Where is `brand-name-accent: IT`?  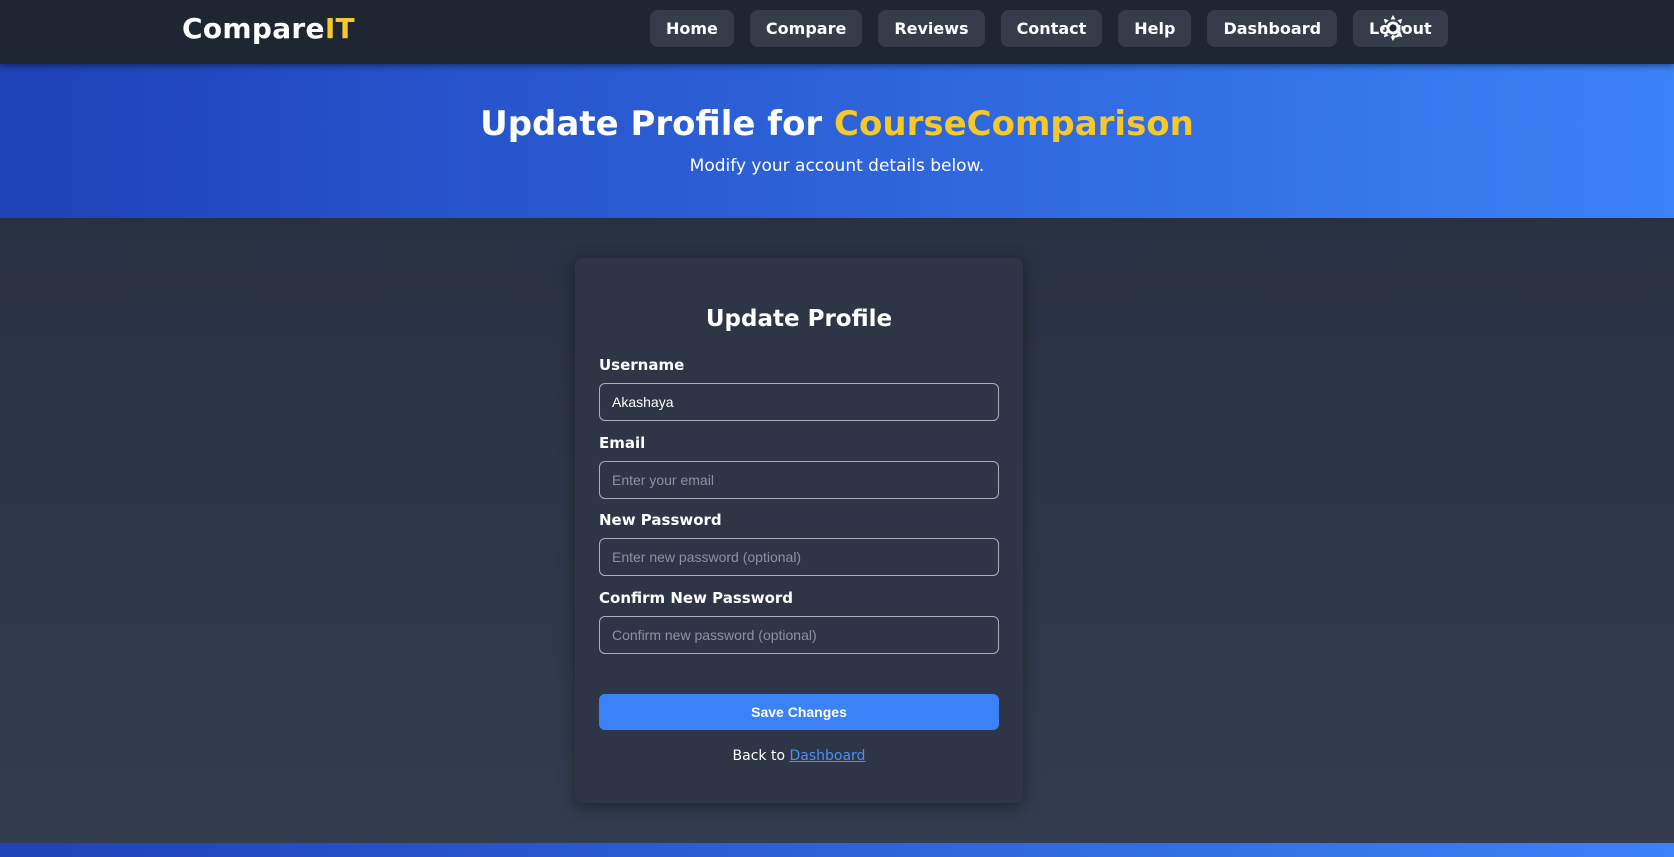 brand-name-accent: IT is located at coordinates (339, 28).